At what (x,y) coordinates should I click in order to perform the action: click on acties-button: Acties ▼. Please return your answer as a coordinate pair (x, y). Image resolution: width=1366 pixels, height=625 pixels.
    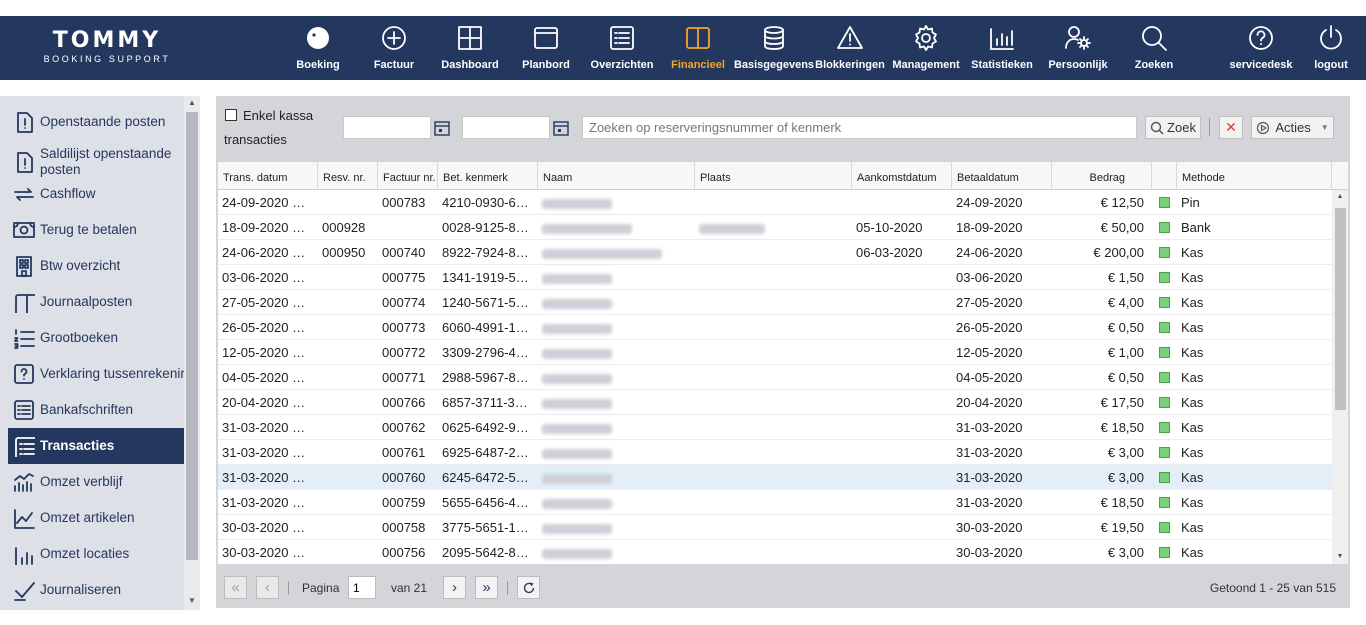
    Looking at the image, I should click on (1292, 127).